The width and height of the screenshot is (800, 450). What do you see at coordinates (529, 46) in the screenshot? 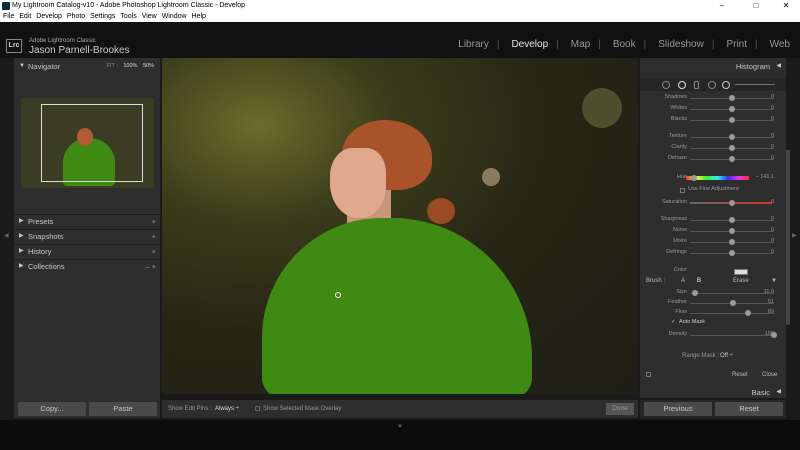
I see `module-develop: Develop` at bounding box center [529, 46].